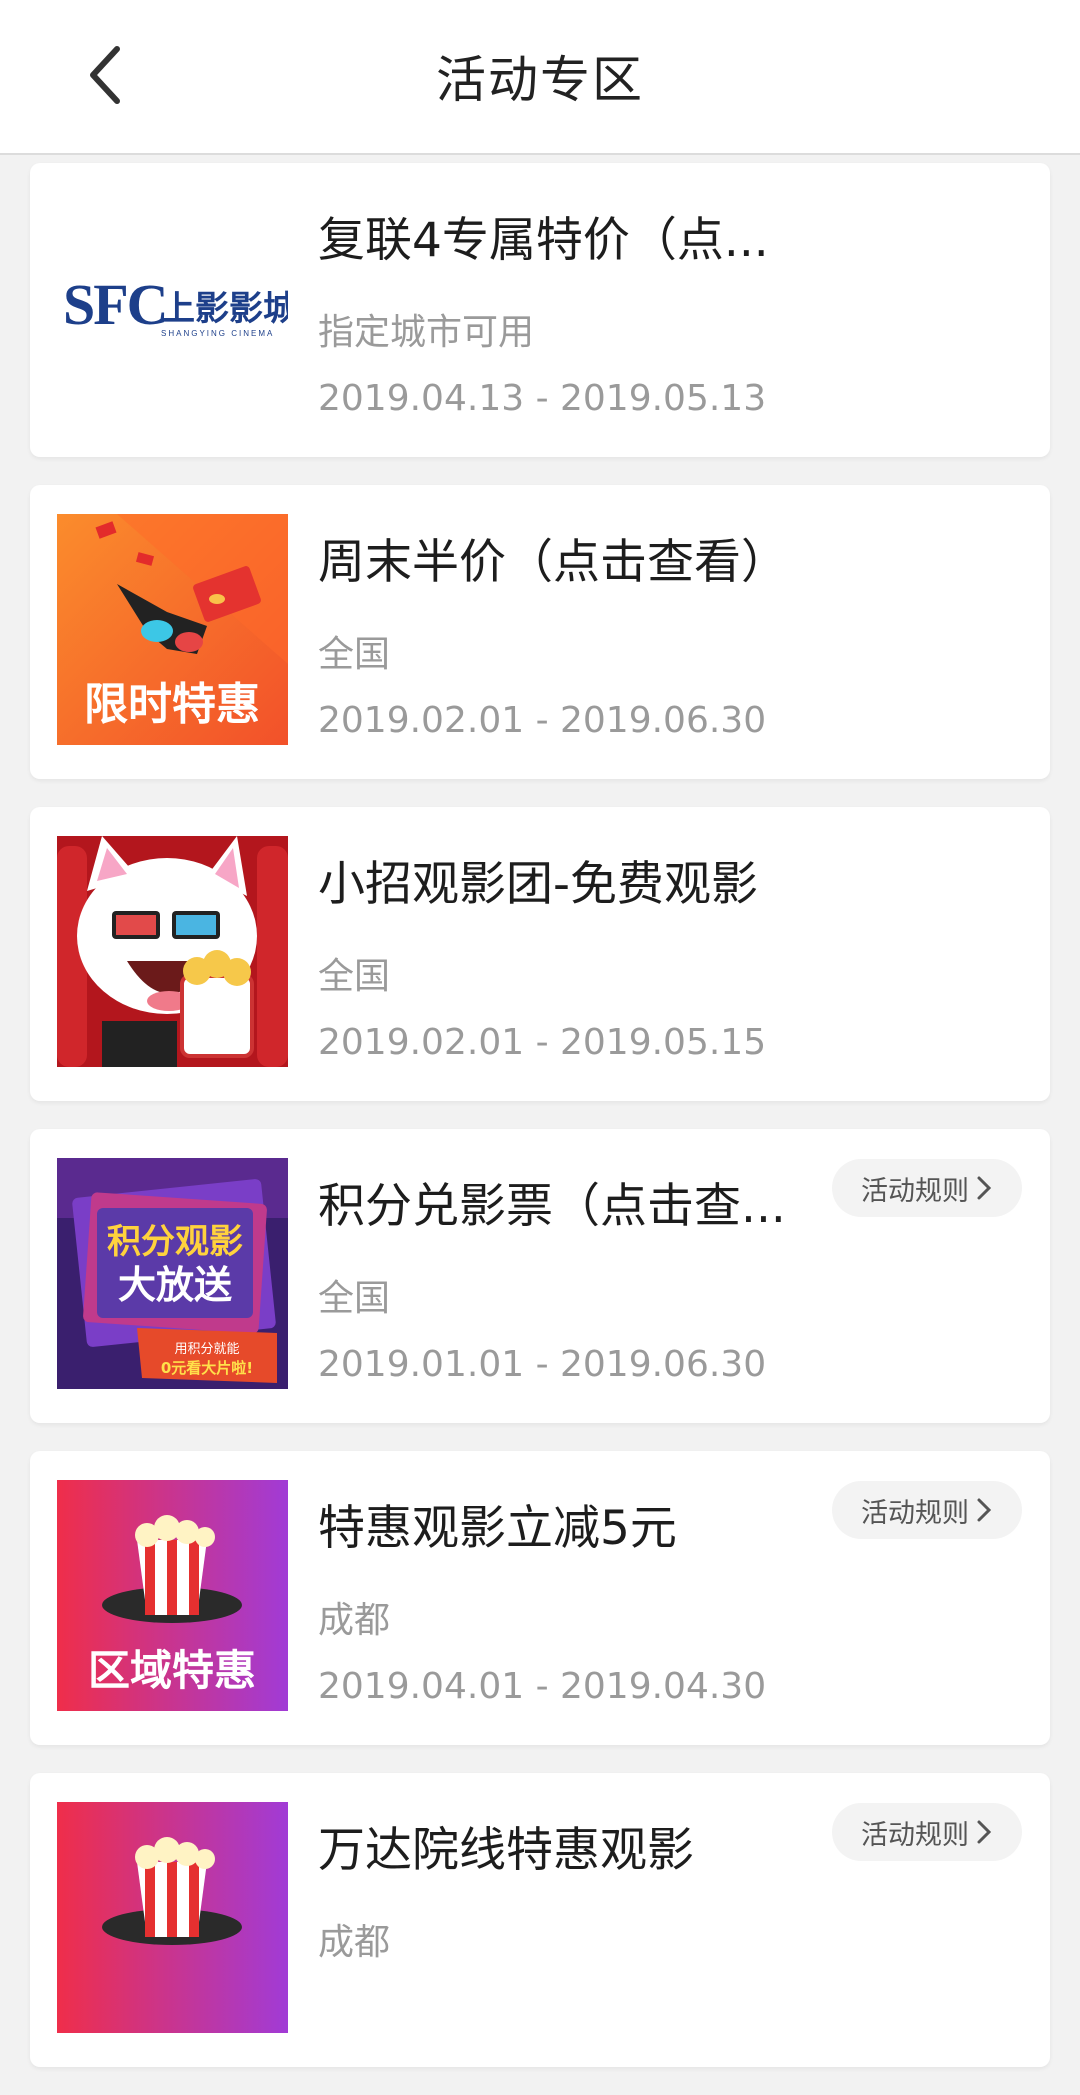 Image resolution: width=1080 pixels, height=2095 pixels. I want to click on svg-text: 0元看大片啦!, so click(207, 1368).